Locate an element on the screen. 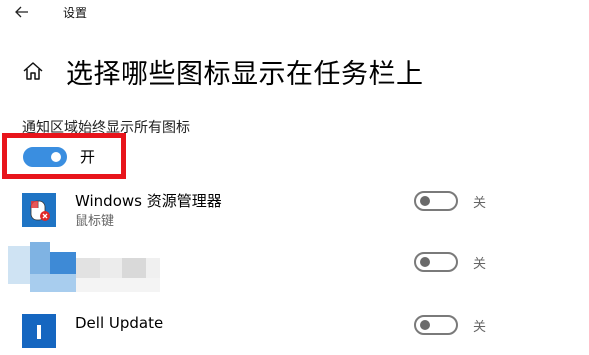 The height and width of the screenshot is (355, 589). app-name: Windows 资源管理器 is located at coordinates (148, 201).